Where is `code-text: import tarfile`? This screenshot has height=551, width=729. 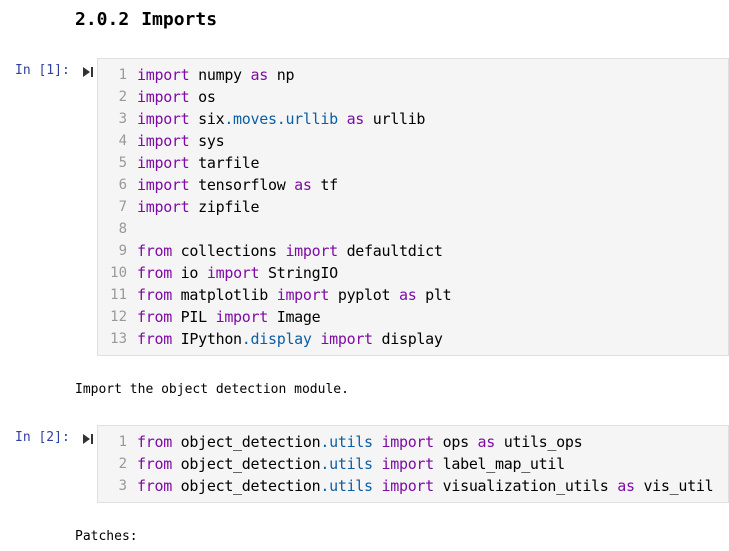
code-text: import tarfile is located at coordinates (432, 163).